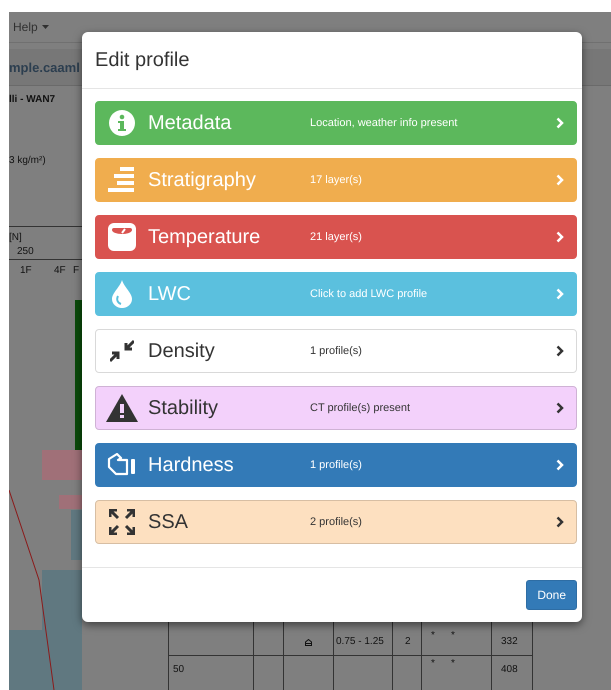 This screenshot has height=690, width=611. I want to click on table-cell: 408, so click(509, 669).